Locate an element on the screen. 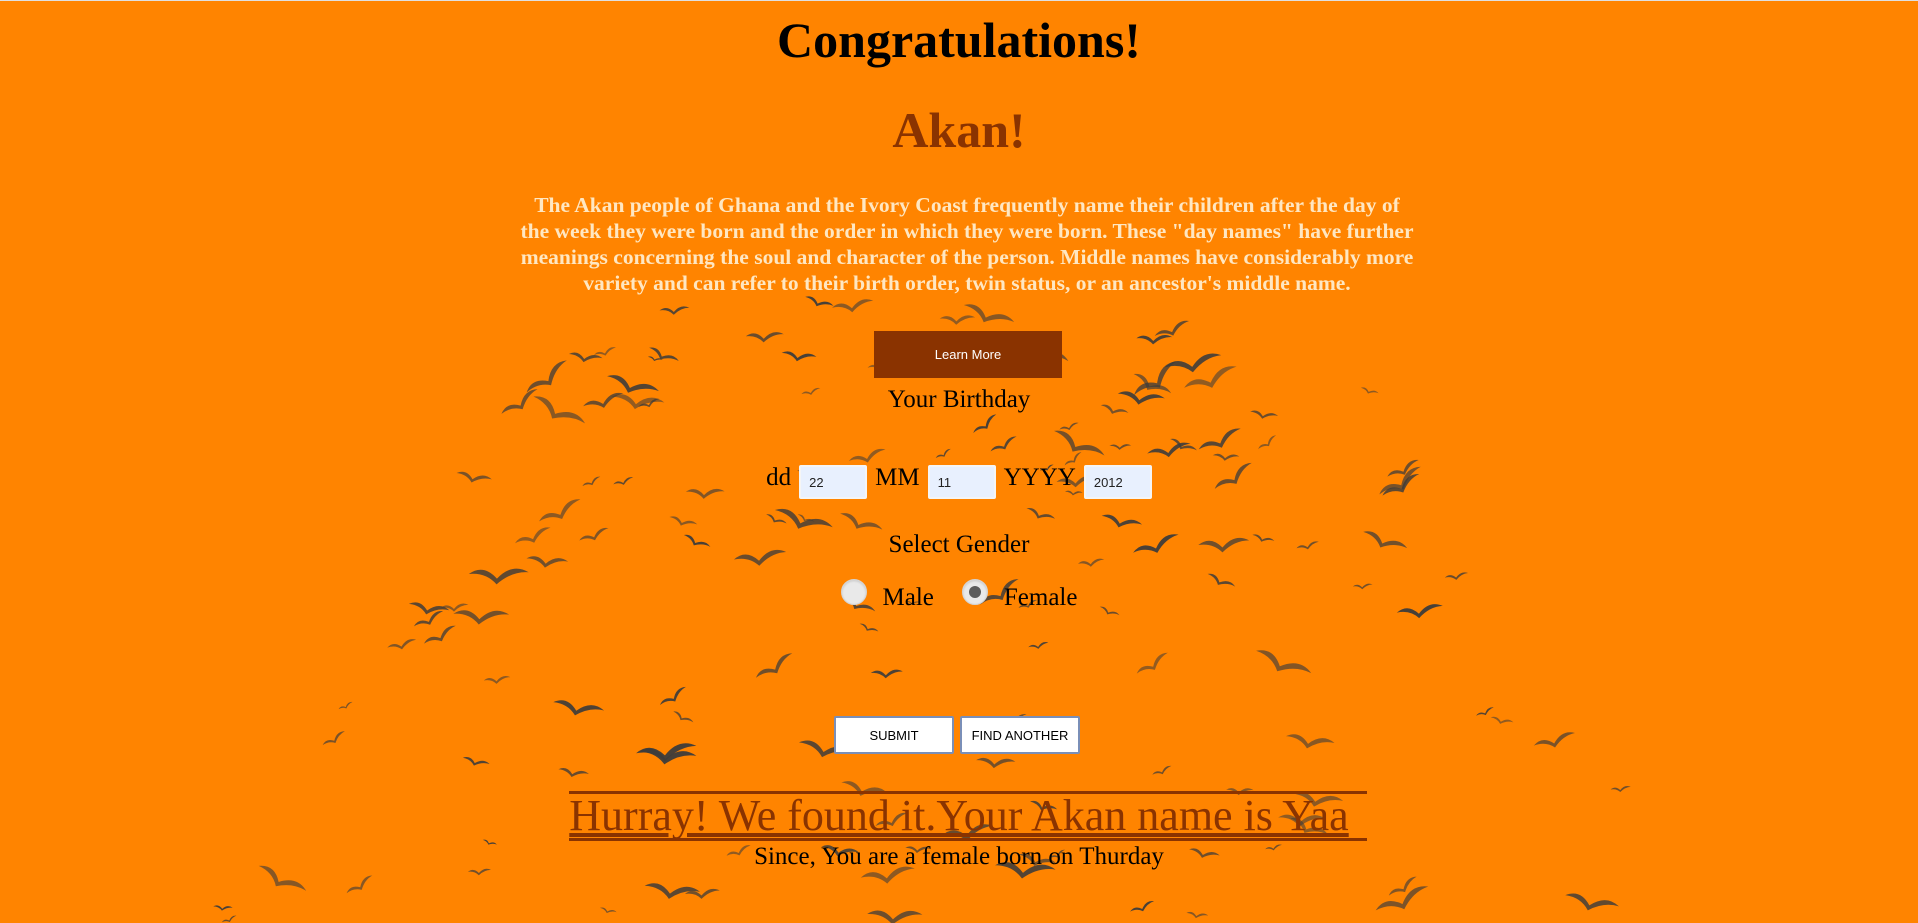  female-label: Female is located at coordinates (1040, 597).